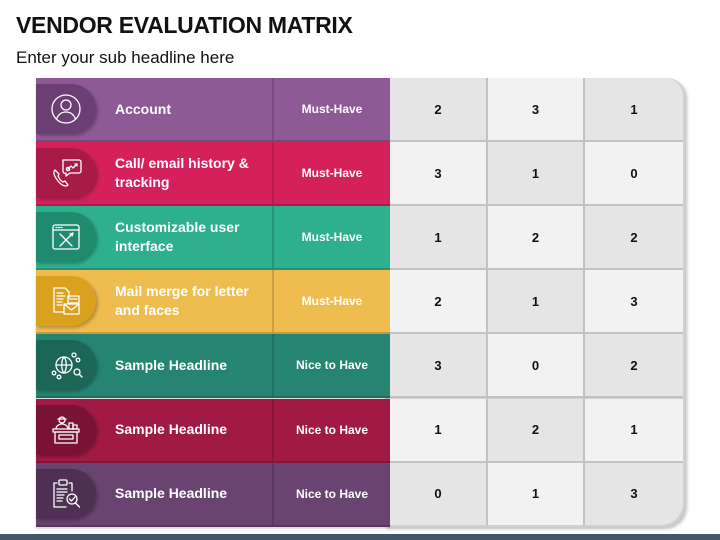 The width and height of the screenshot is (720, 540). I want to click on matrix-row-1: Account Must-Have 2 3 1, so click(360, 110).